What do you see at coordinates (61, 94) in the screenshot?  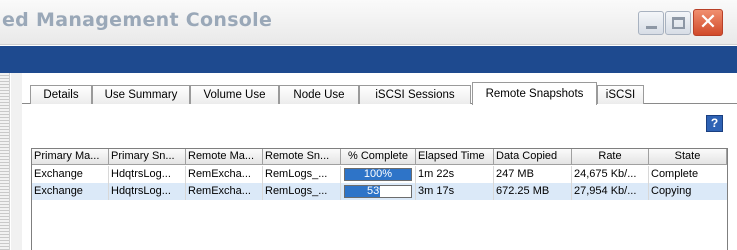 I see `tab-details: Details` at bounding box center [61, 94].